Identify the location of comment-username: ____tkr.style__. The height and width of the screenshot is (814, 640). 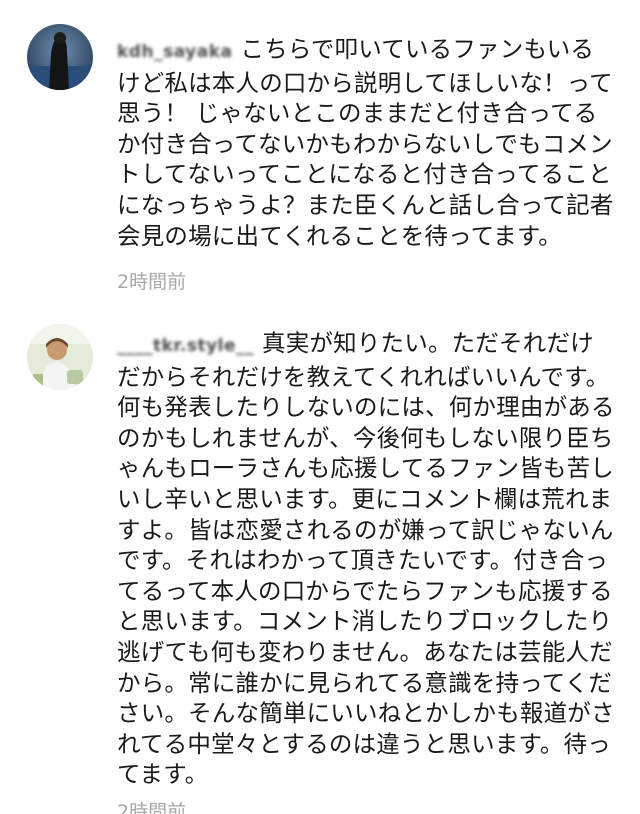
(185, 346).